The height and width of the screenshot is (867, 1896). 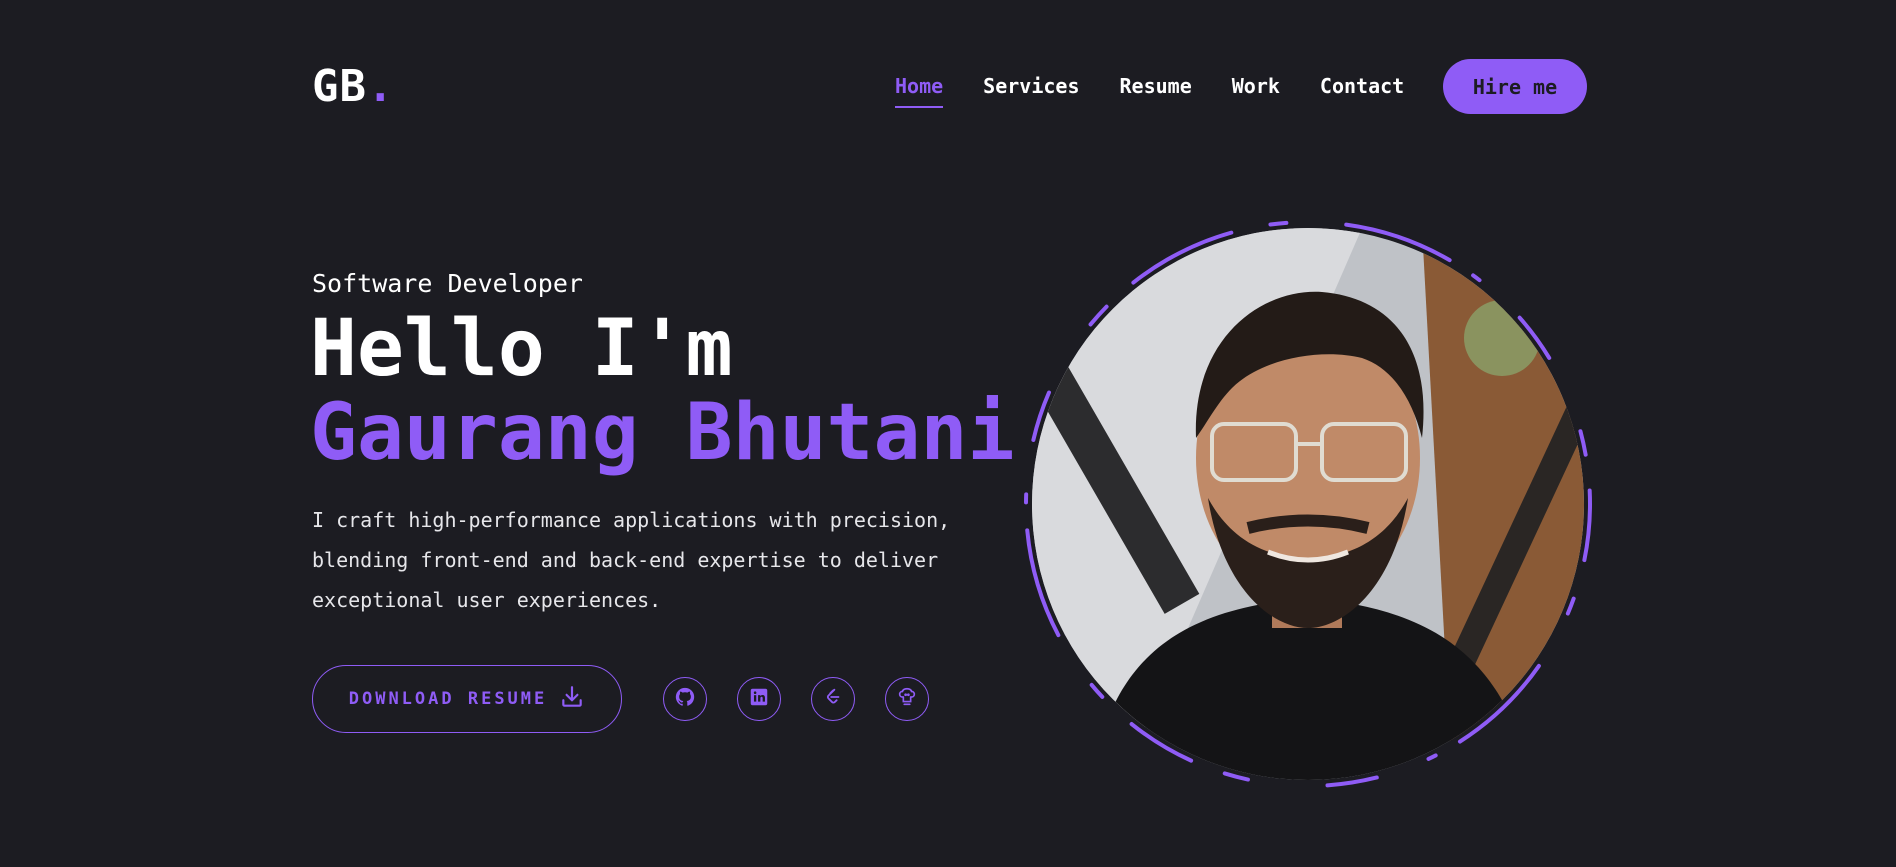 I want to click on logo-text: GB, so click(x=339, y=86).